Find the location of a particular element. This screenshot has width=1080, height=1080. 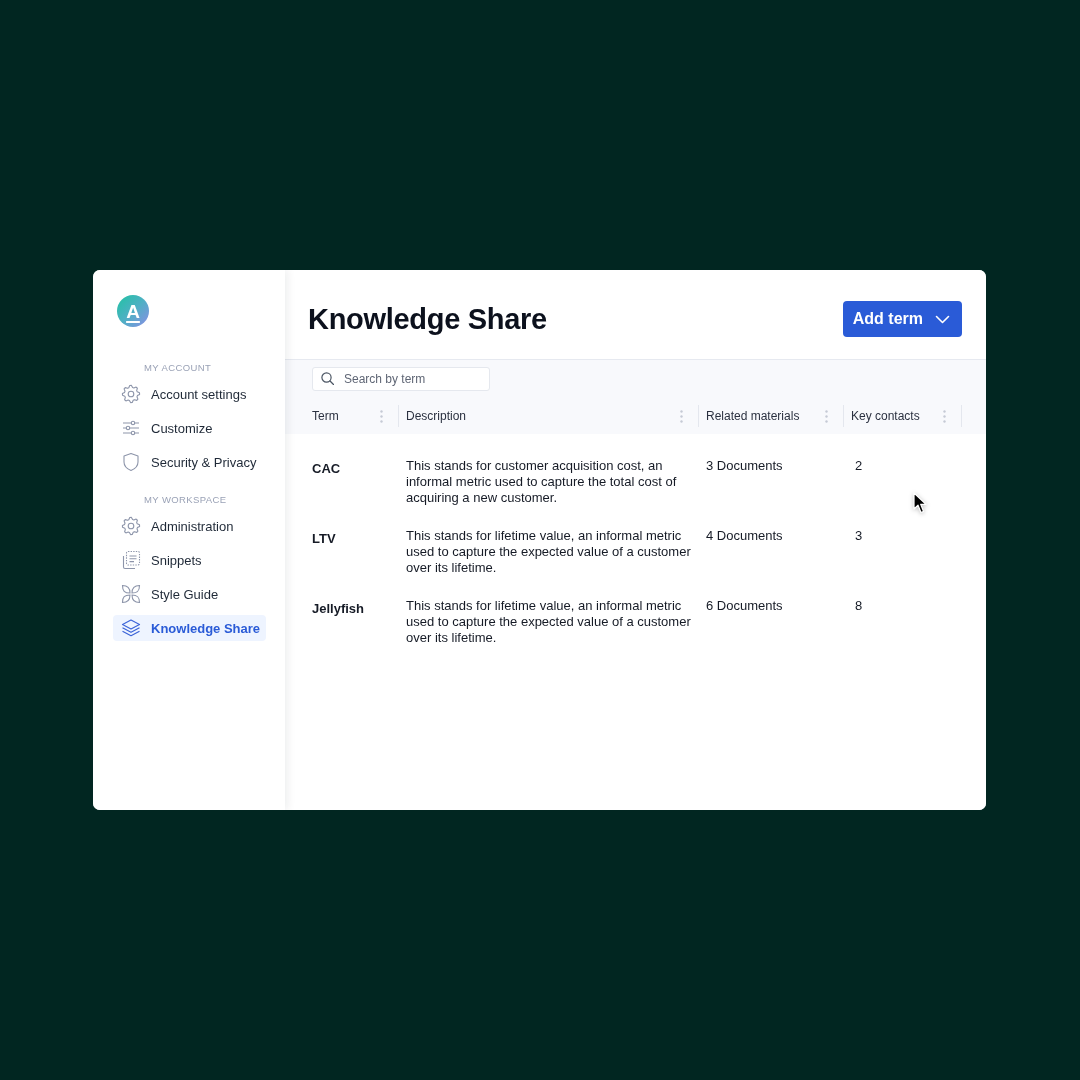

mouse-pointer-icon is located at coordinates (920, 503).